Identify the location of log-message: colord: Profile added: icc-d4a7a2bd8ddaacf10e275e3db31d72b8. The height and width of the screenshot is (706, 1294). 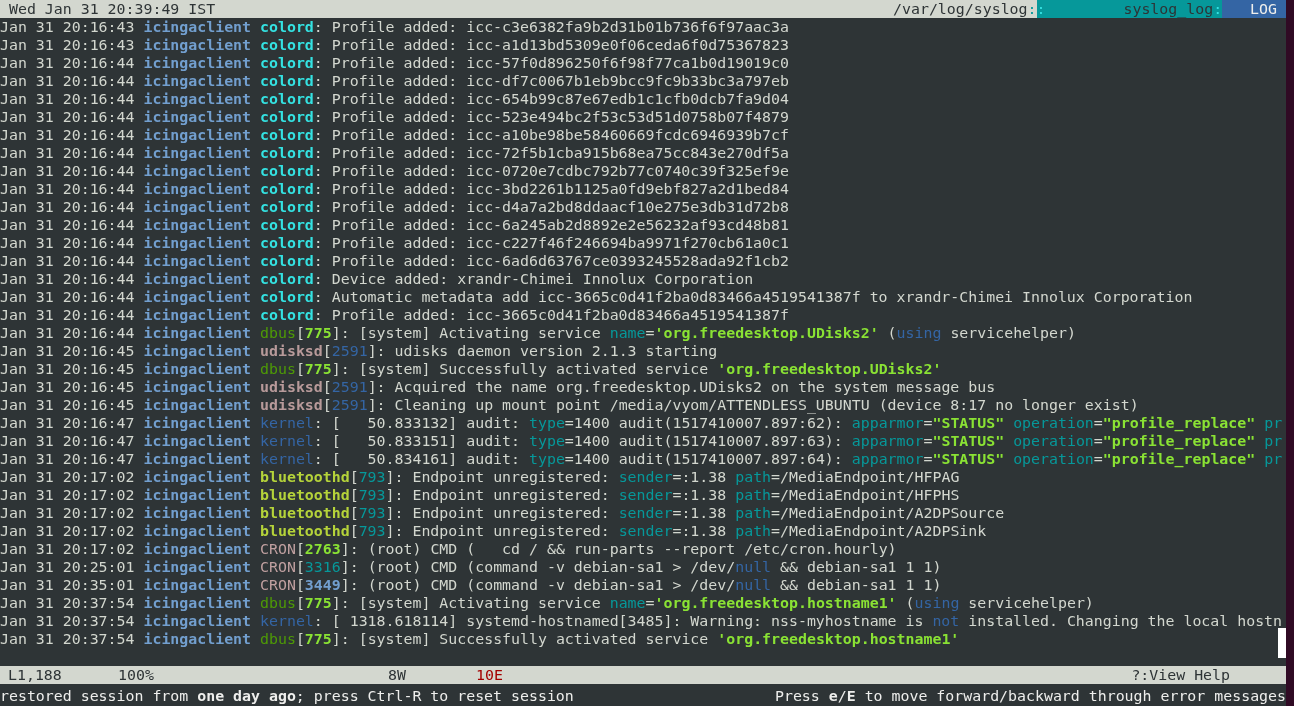
(524, 207).